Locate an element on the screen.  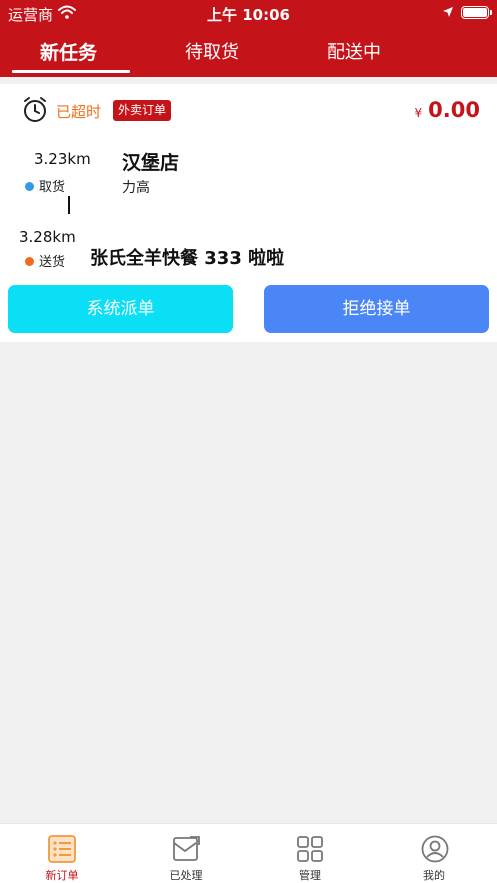
app-header: 运营商 上午 10:06 新任务 待取货 配送中 is located at coordinates (248, 38).